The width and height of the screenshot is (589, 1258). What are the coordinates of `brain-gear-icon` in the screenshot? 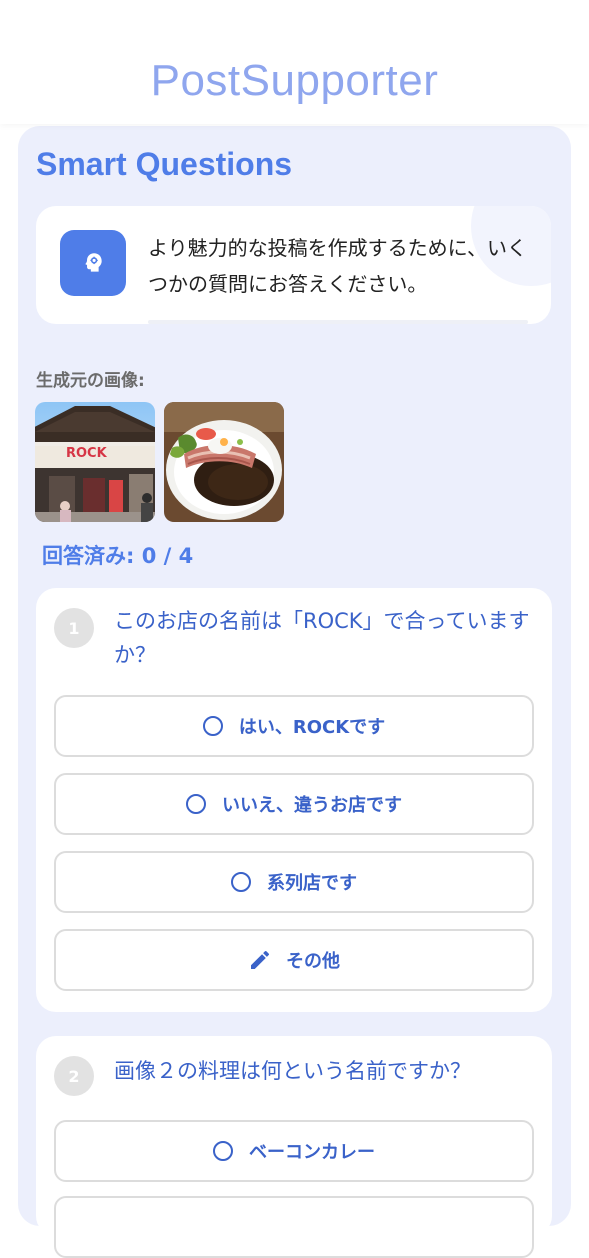 It's located at (93, 263).